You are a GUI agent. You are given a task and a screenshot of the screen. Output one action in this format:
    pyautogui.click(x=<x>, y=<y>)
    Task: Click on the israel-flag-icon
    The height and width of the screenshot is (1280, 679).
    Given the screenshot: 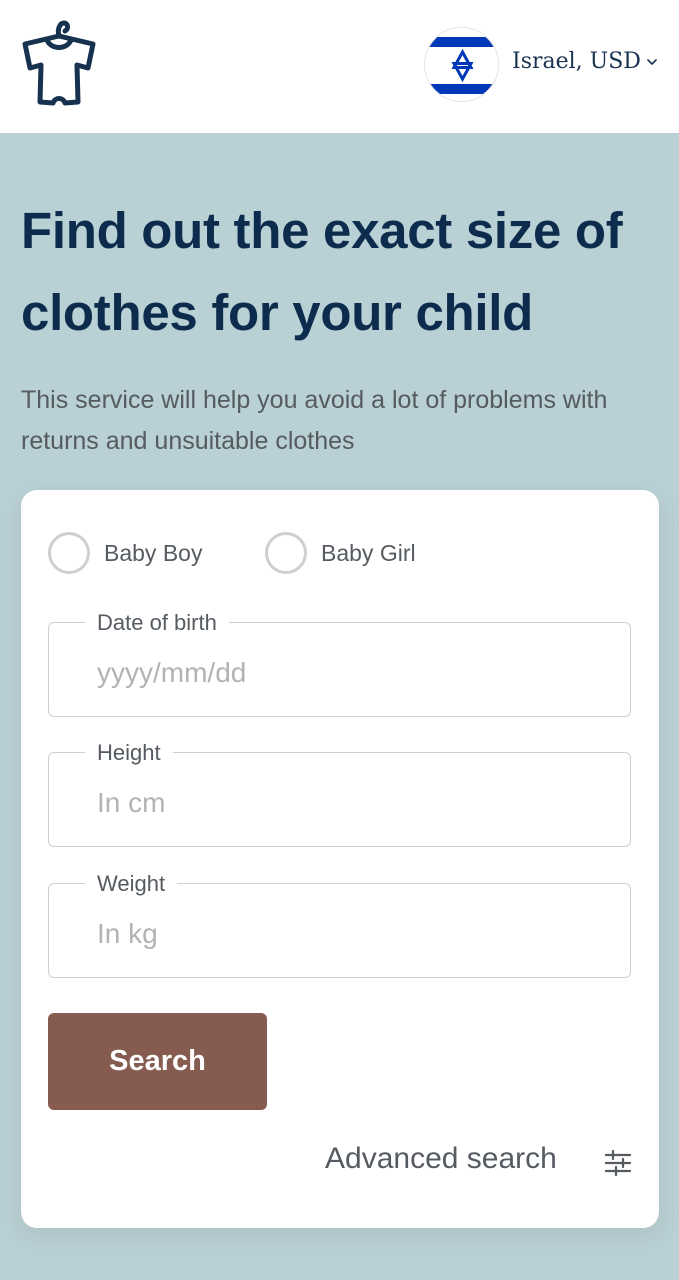 What is the action you would take?
    pyautogui.click(x=461, y=64)
    